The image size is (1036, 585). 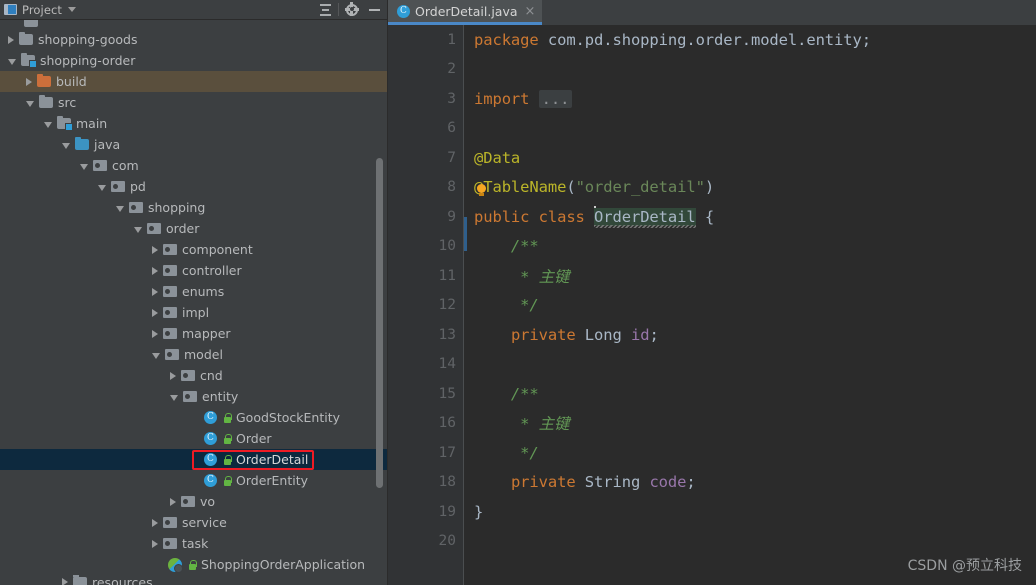 I want to click on tree-row: model, so click(x=193, y=354).